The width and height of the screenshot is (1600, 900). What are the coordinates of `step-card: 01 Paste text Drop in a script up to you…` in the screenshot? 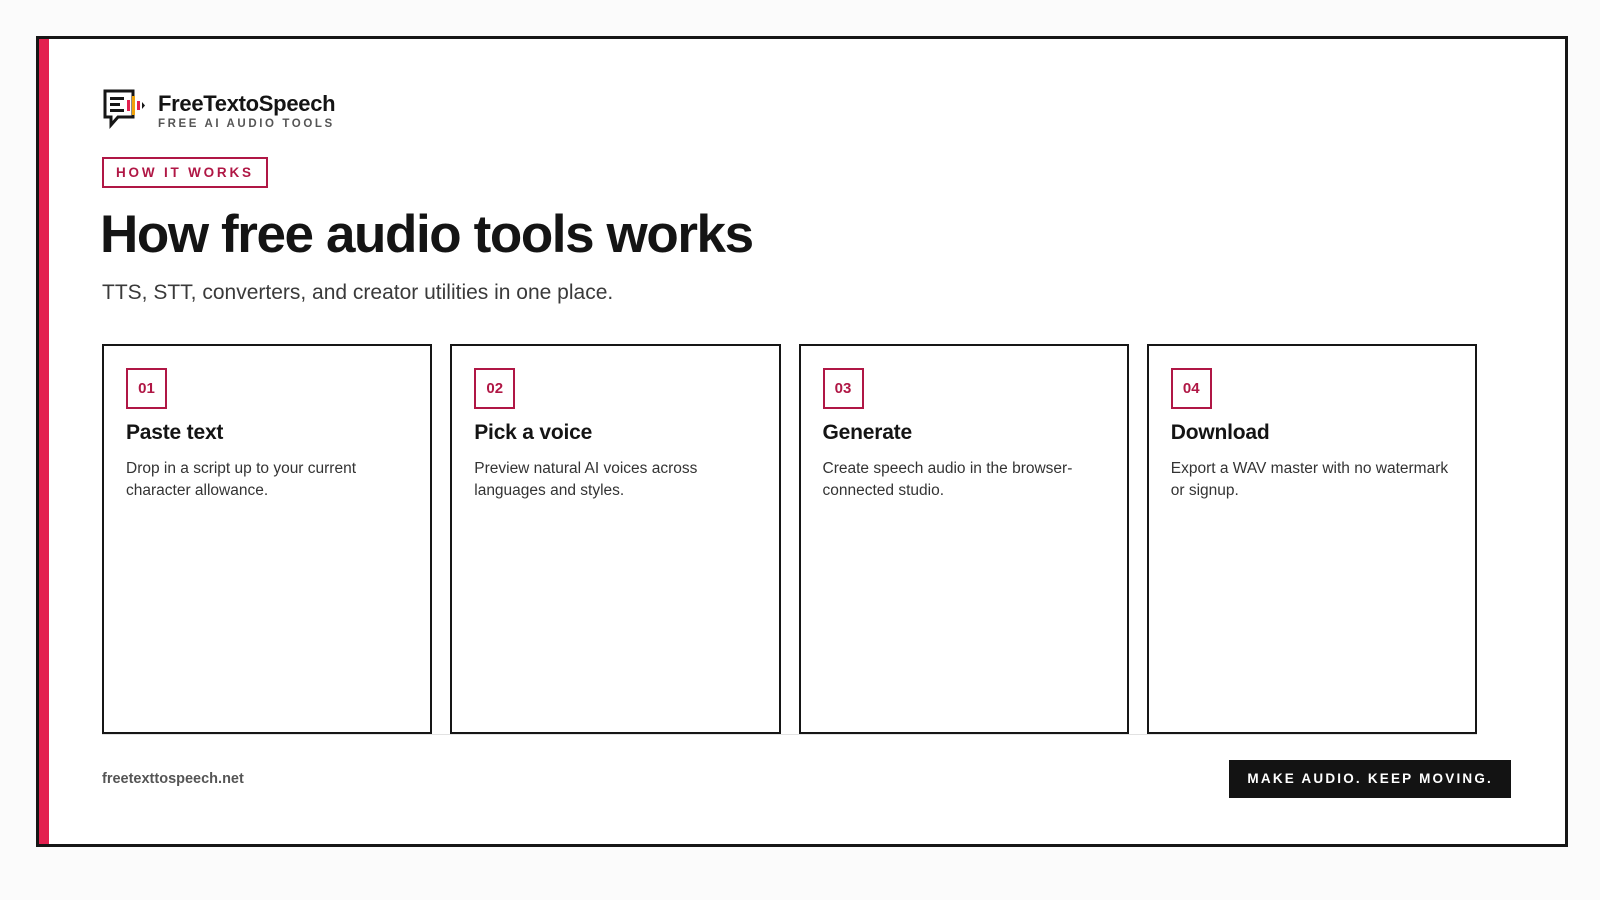 It's located at (267, 539).